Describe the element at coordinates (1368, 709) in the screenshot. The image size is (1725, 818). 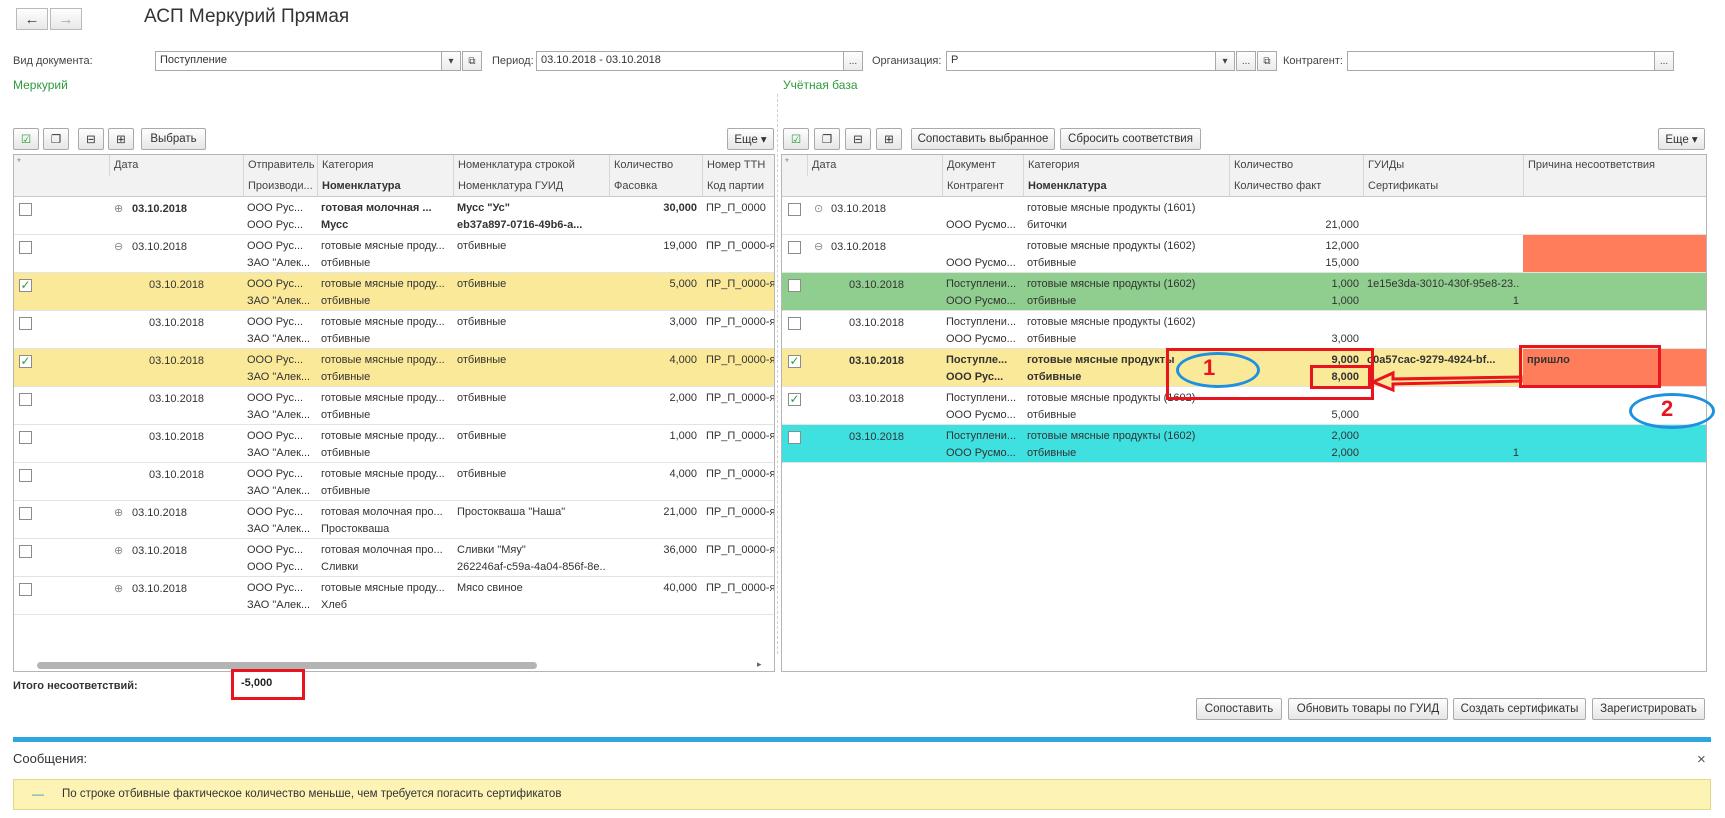
I see `update-by-guid-button: Обновить товары по ГУИД` at that location.